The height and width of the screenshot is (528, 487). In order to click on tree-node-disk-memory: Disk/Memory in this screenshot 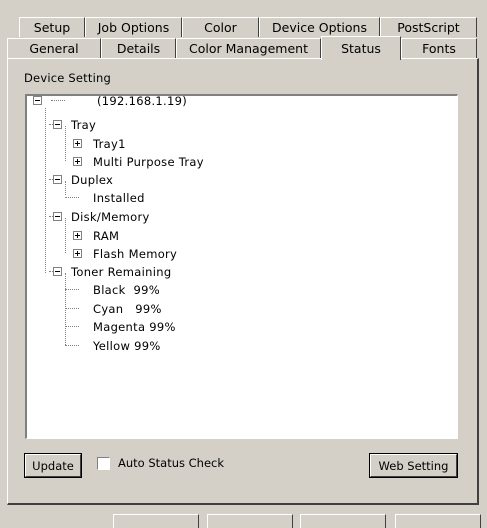, I will do `click(110, 217)`.